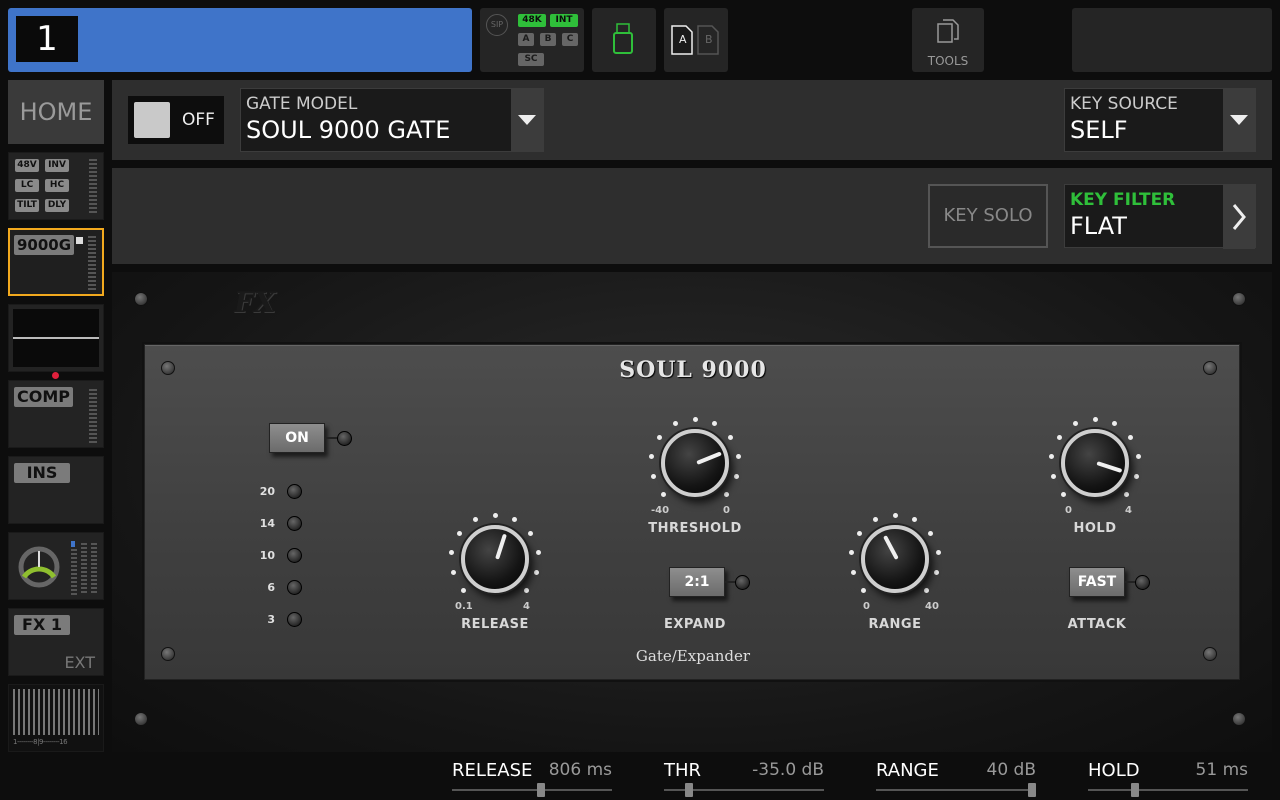  What do you see at coordinates (40, 742) in the screenshot?
I see `bus-meter-scale: 1--------8|9--------16` at bounding box center [40, 742].